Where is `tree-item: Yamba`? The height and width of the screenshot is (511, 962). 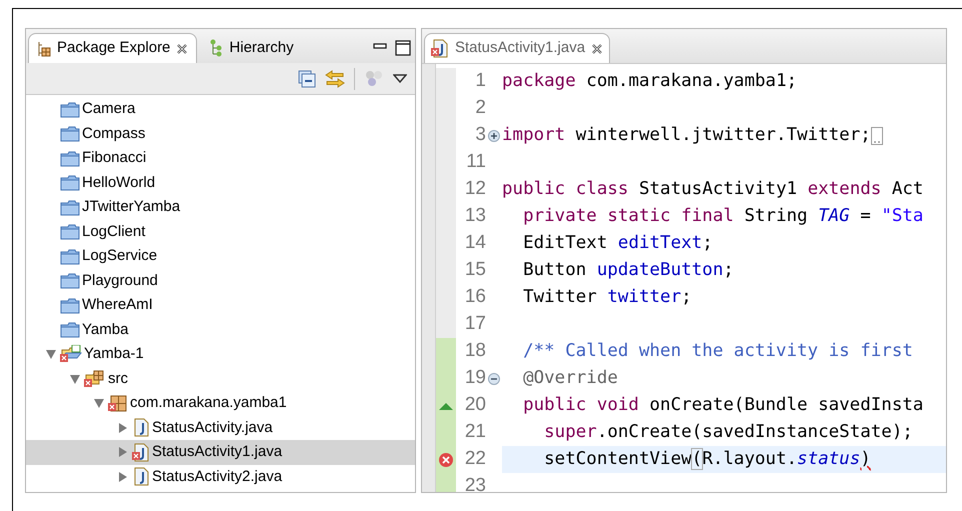 tree-item: Yamba is located at coordinates (220, 330).